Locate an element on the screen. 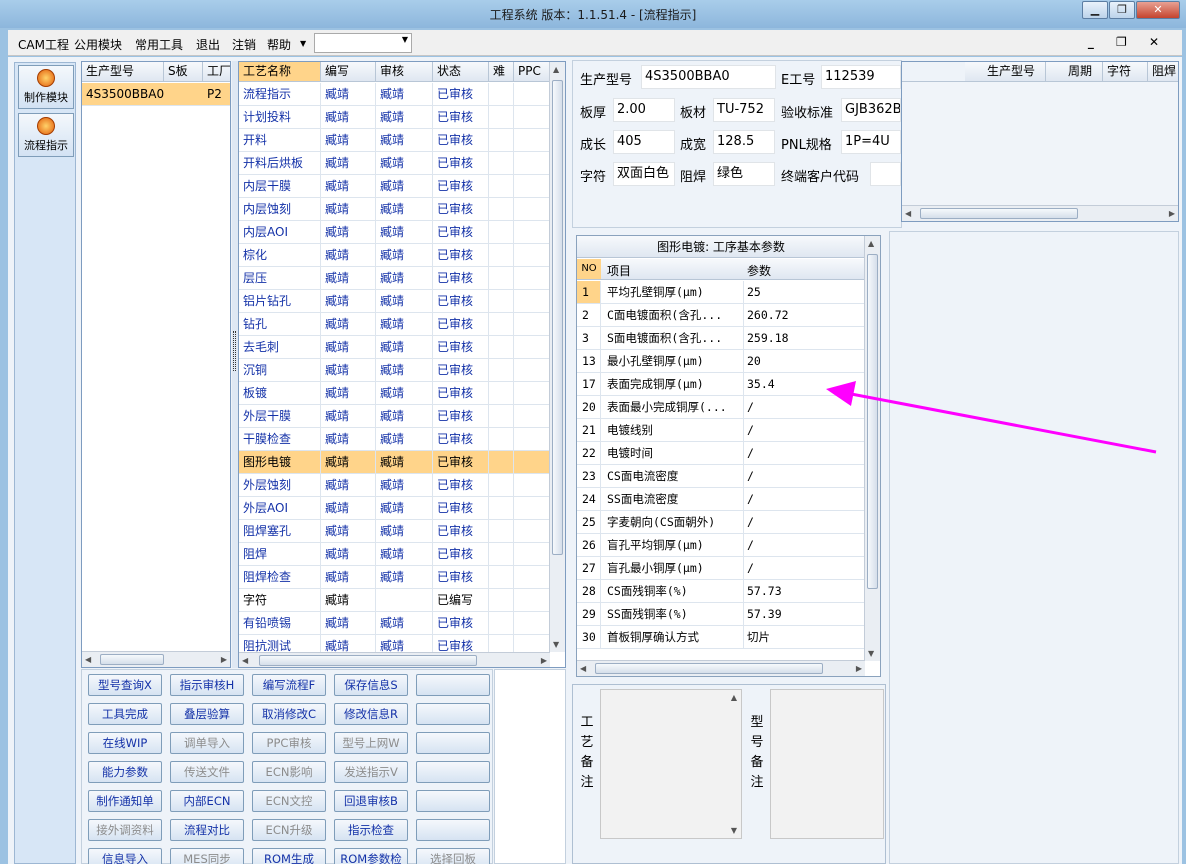  annotation-arrow is located at coordinates (991, 417).